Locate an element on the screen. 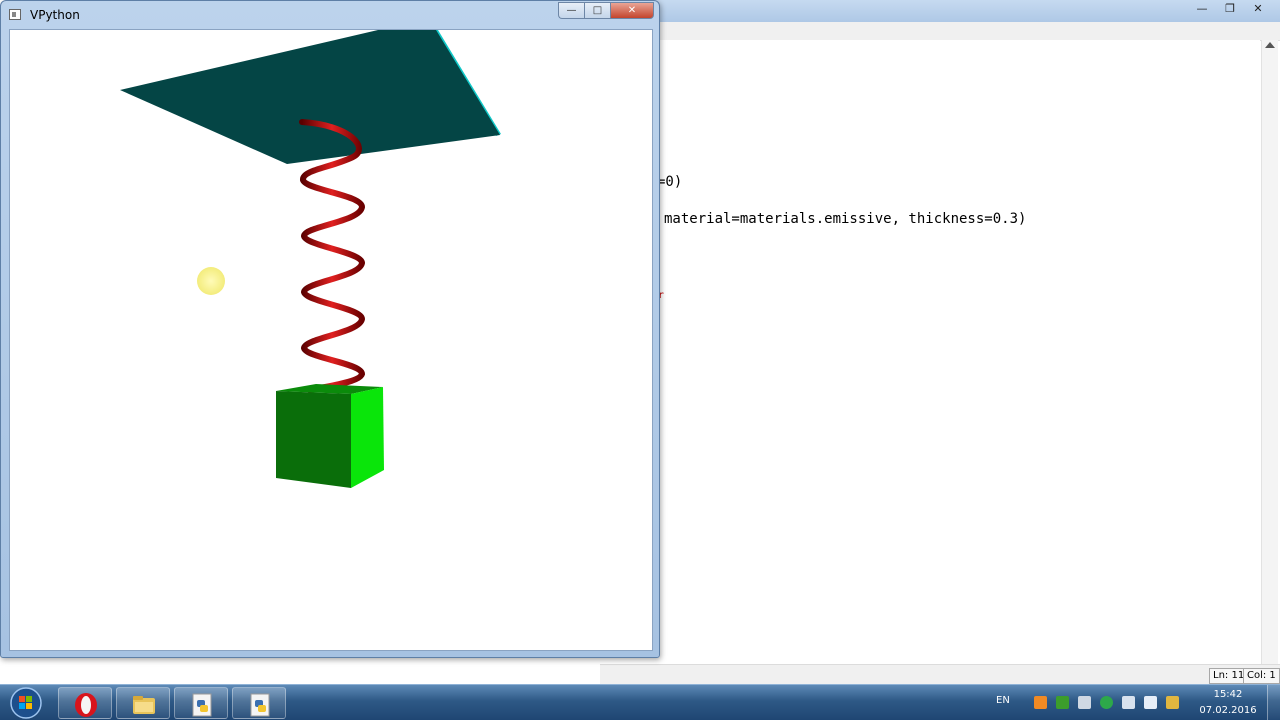  spring-helix is located at coordinates (332, 256).